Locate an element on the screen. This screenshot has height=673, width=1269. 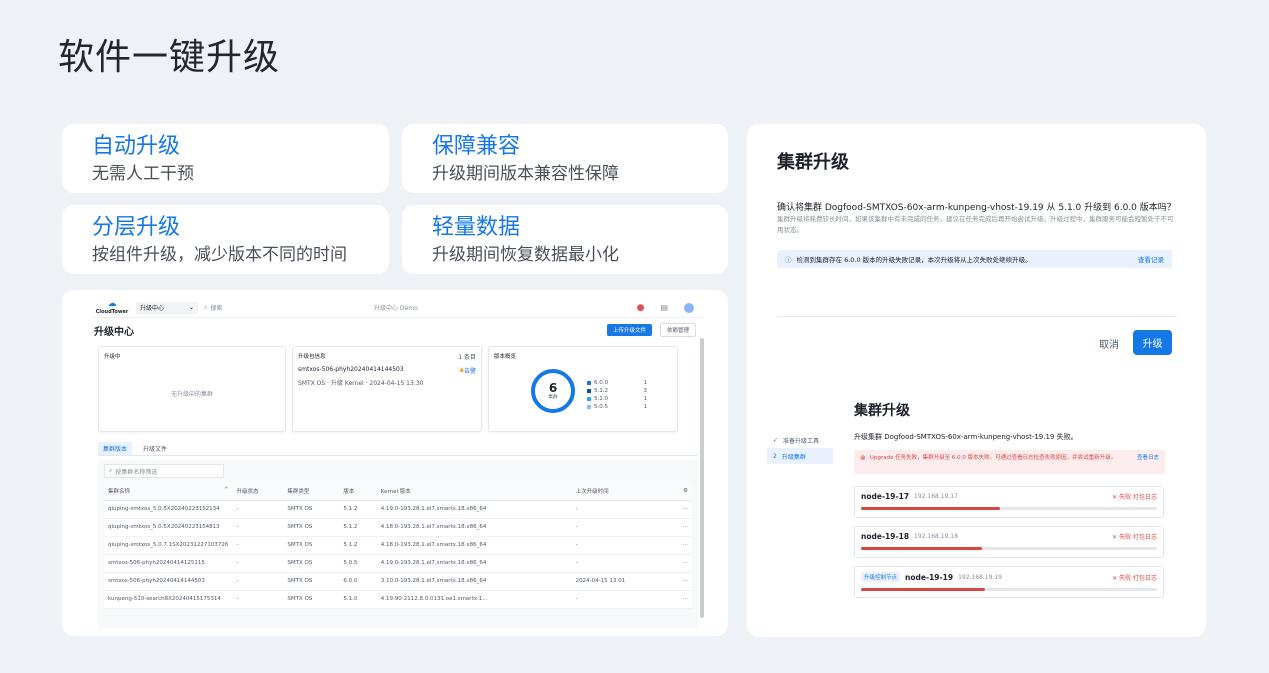
top-bar: ☁ CloudTower 升级中心 ⌄ ⌕ 搜索 升级中心 Demo ● ▤ is located at coordinates (398, 308).